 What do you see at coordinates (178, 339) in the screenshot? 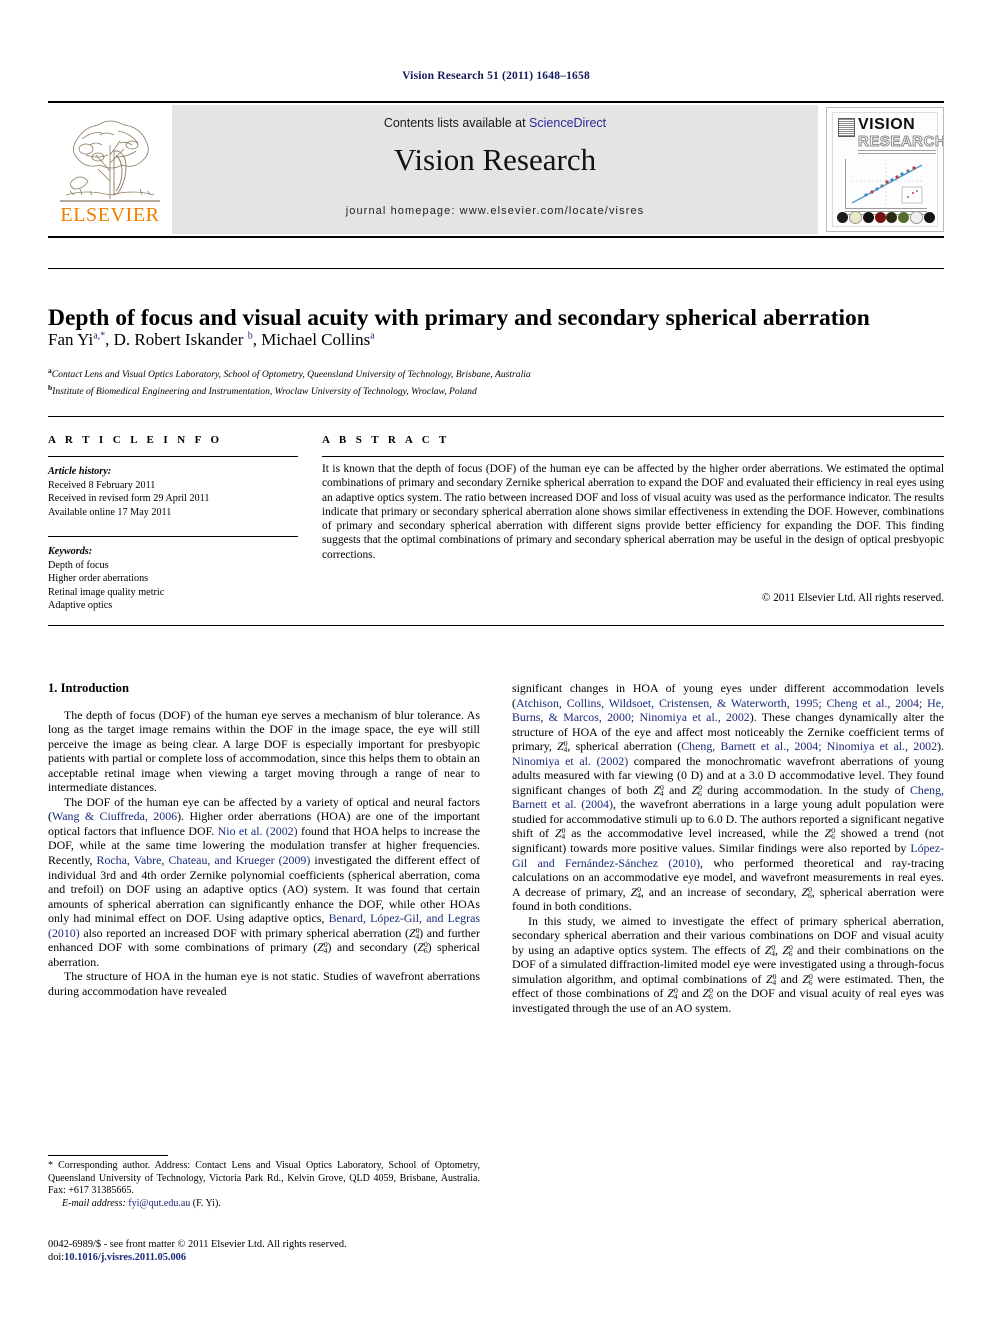
I see `author-name: D. Robert Iskander` at bounding box center [178, 339].